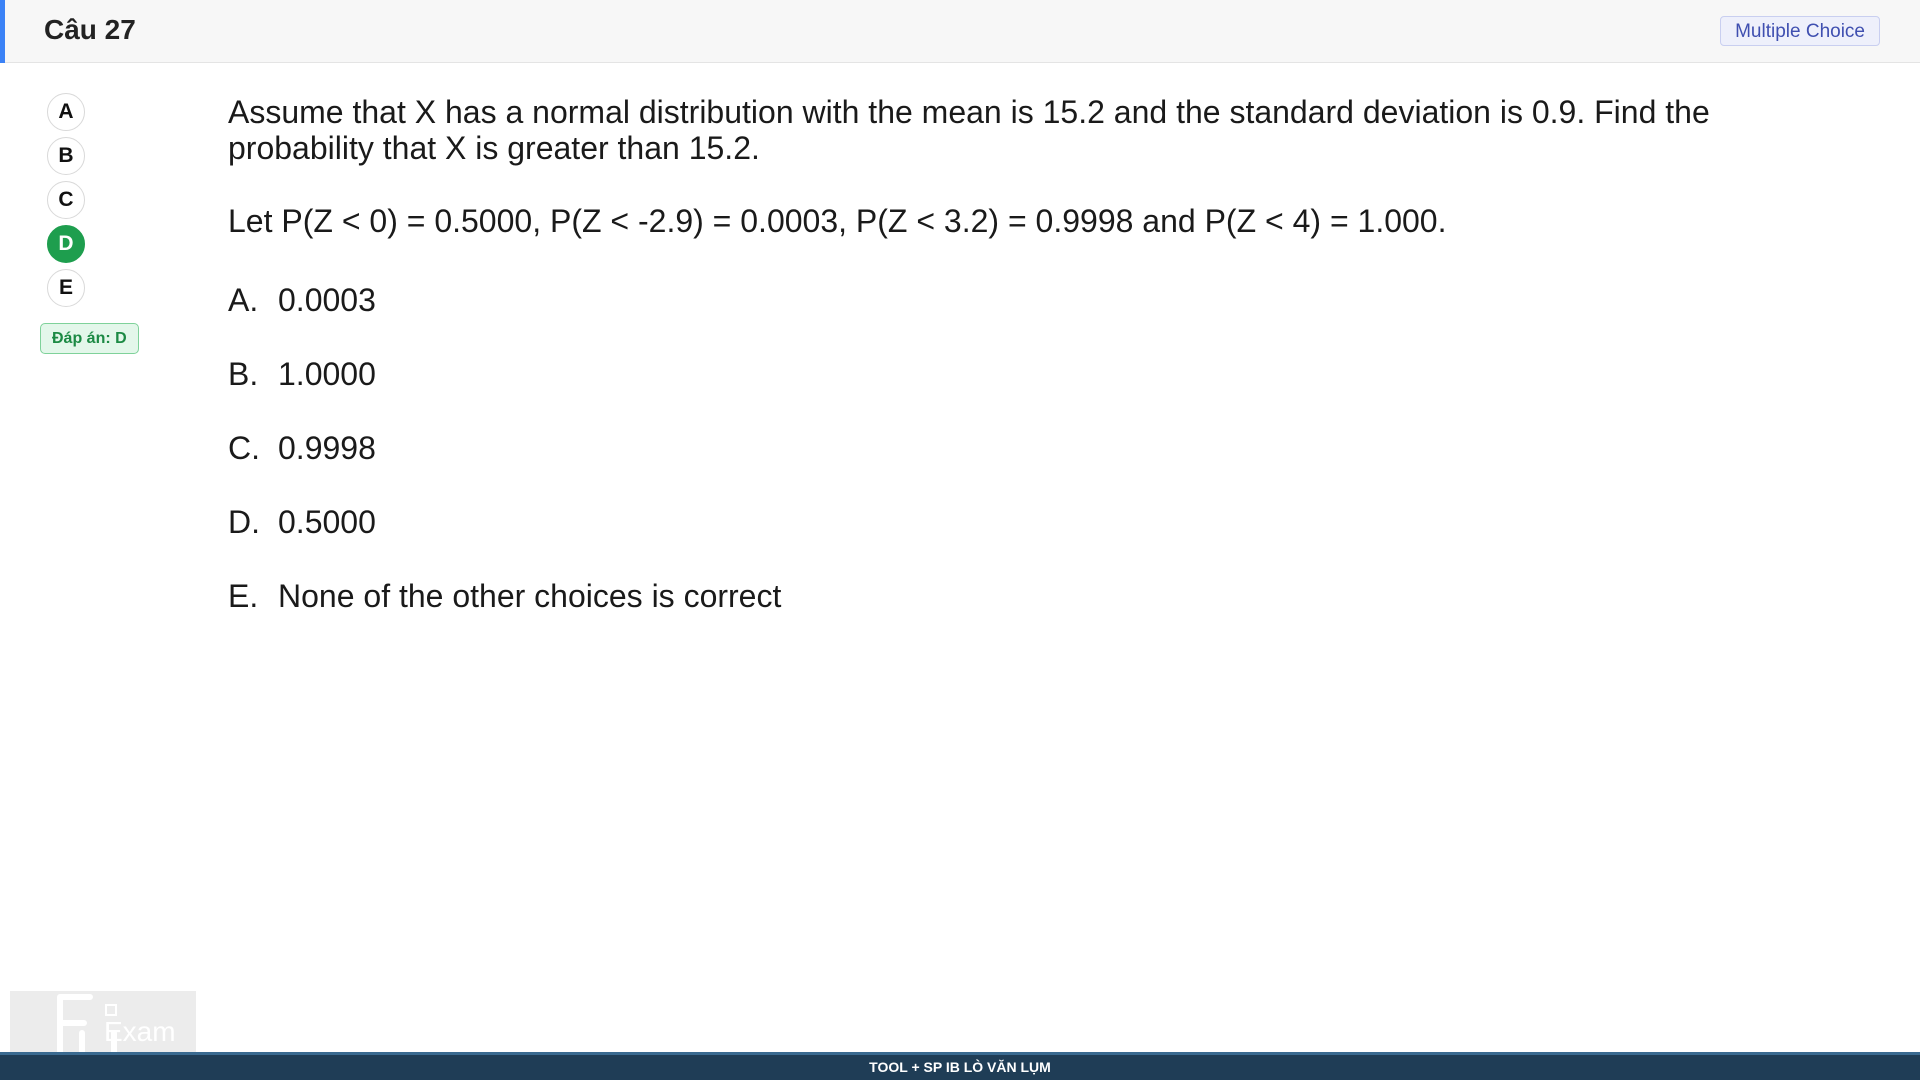 The height and width of the screenshot is (1080, 1920). I want to click on footer-credit-text: TOOL + SP IB LÒ VĂN LỤM, so click(960, 1067).